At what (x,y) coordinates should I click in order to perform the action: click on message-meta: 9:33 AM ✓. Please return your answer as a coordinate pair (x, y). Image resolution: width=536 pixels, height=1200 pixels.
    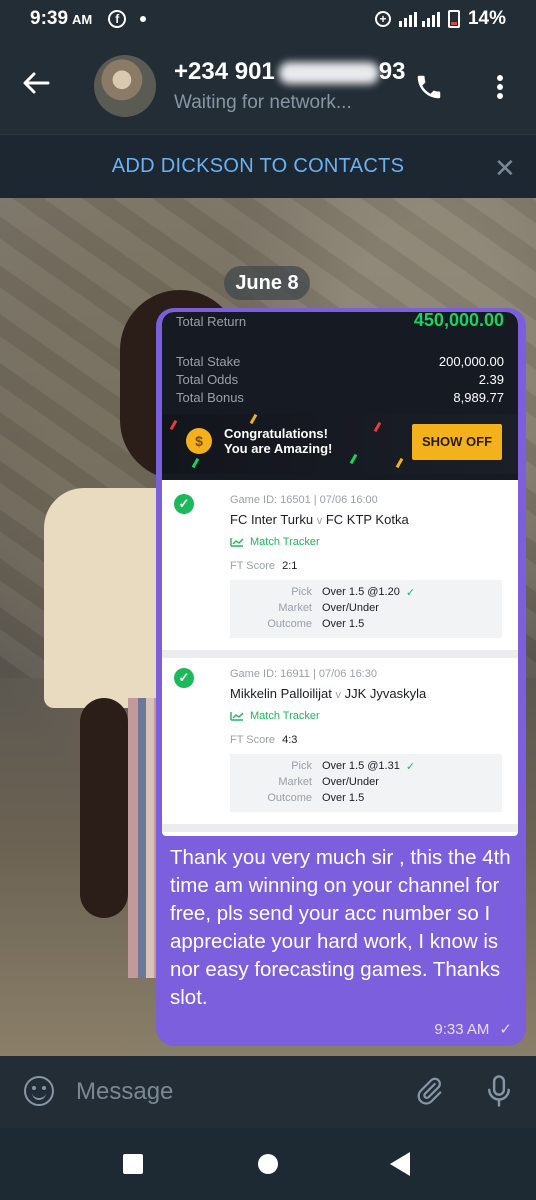
    Looking at the image, I should click on (473, 1029).